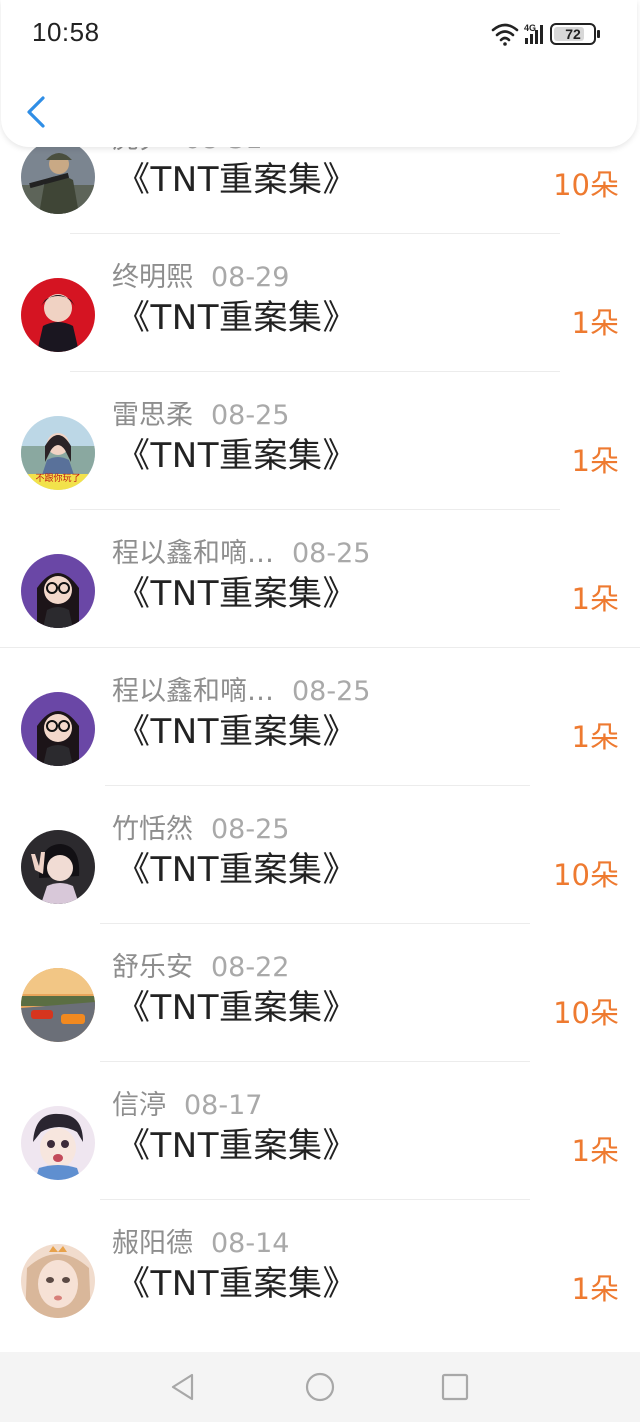 The width and height of the screenshot is (640, 1422). What do you see at coordinates (200, 830) in the screenshot?
I see `item-meta: 竹恬然 08-25` at bounding box center [200, 830].